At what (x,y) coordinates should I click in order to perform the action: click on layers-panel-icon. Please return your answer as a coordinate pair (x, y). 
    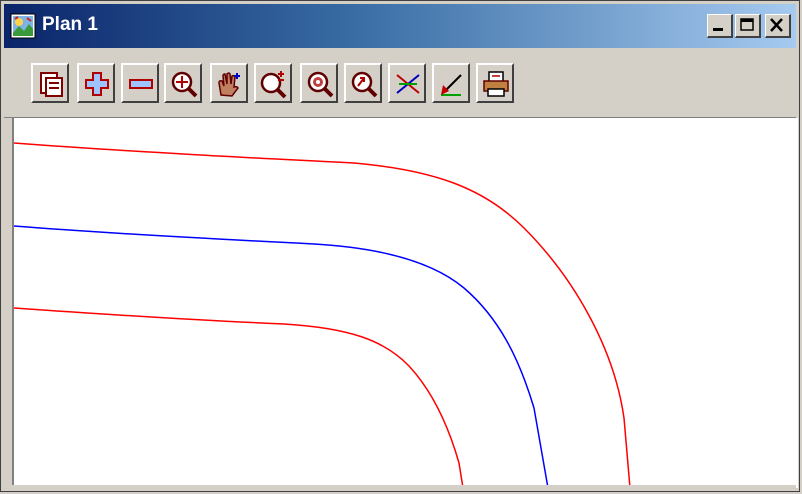
    Looking at the image, I should click on (51, 84).